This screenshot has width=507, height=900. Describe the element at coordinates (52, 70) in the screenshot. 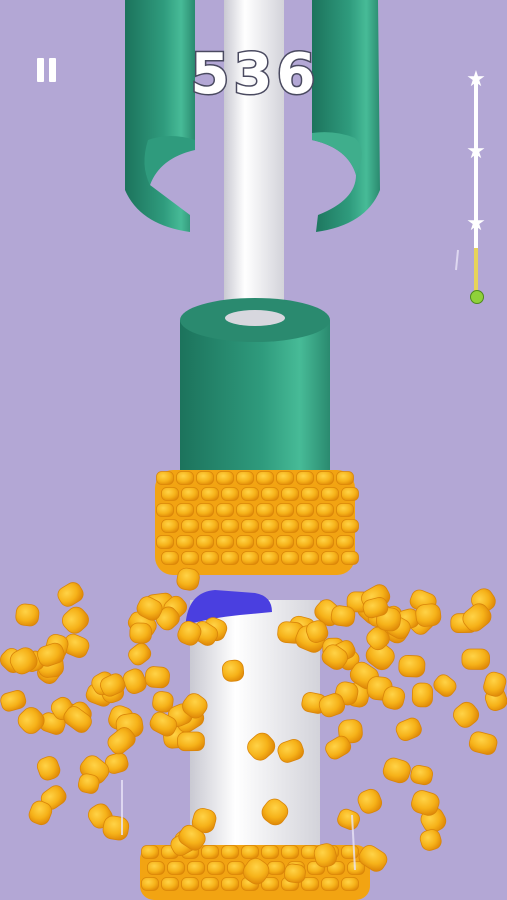

I see `pause-icon-bar` at that location.